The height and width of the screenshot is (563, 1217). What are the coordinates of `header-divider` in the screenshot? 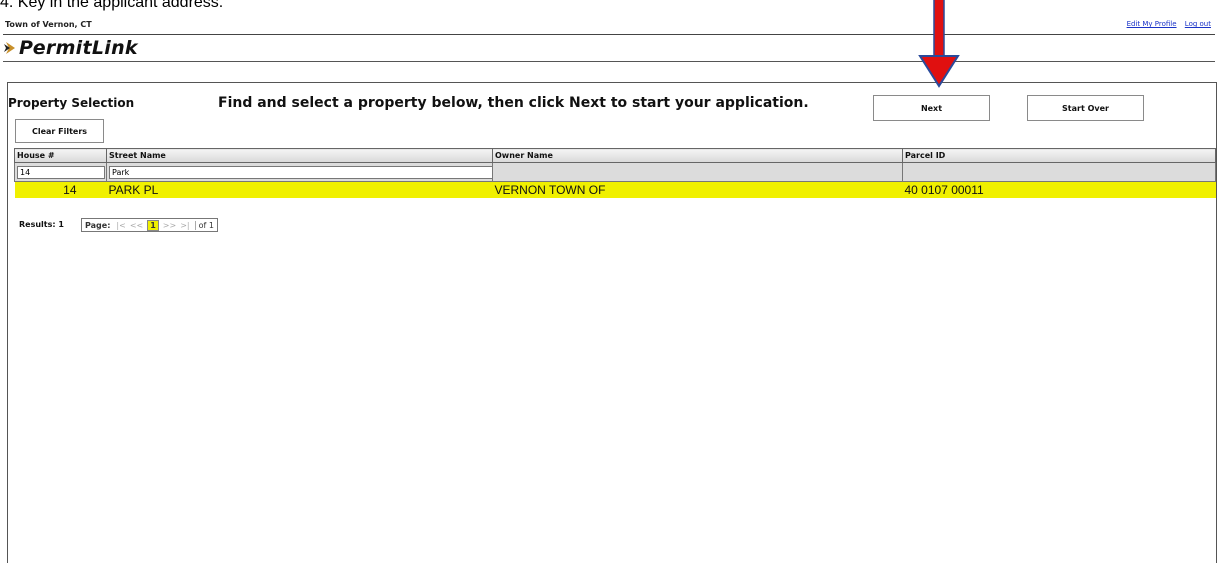 It's located at (609, 61).